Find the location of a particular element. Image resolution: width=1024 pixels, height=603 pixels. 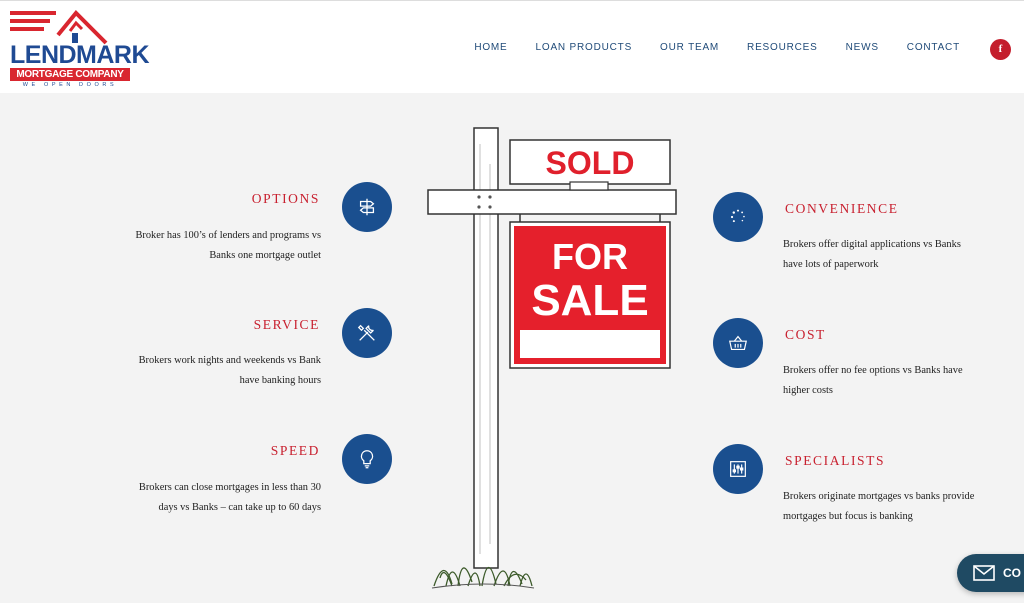

sign-sale-text: SALE is located at coordinates (589, 300).